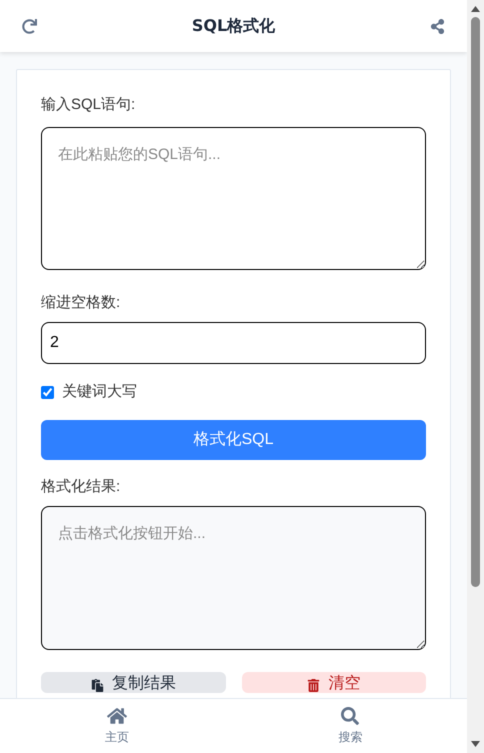  What do you see at coordinates (334, 682) in the screenshot?
I see `clear-button: 清空` at bounding box center [334, 682].